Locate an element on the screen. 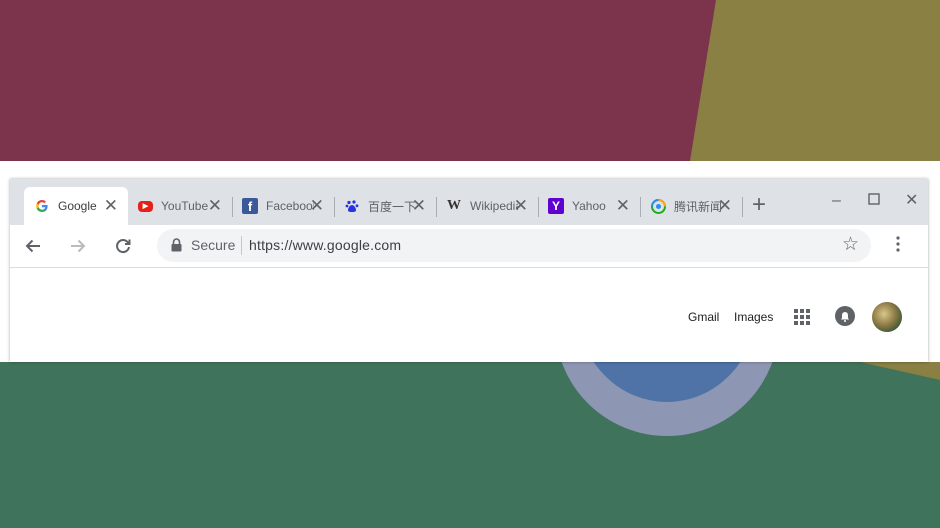  tab-title: Yahoo is located at coordinates (589, 206).